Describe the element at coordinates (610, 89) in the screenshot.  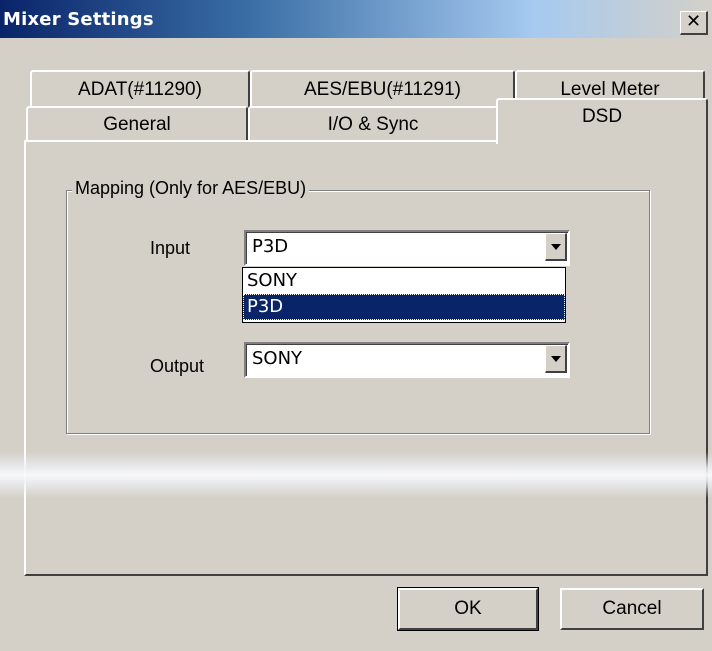
I see `tab-label: Level Meter` at that location.